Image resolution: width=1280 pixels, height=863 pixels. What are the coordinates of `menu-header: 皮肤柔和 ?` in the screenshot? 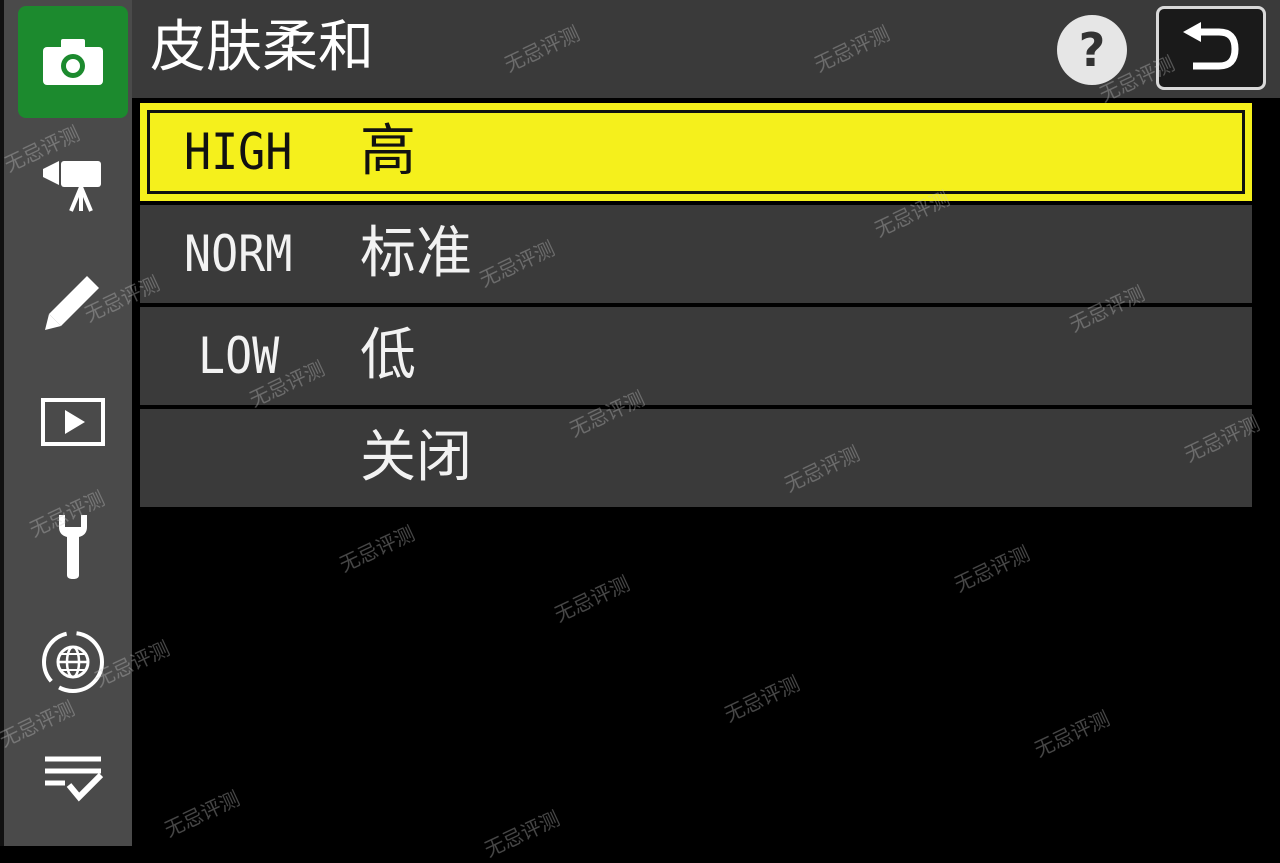 It's located at (706, 49).